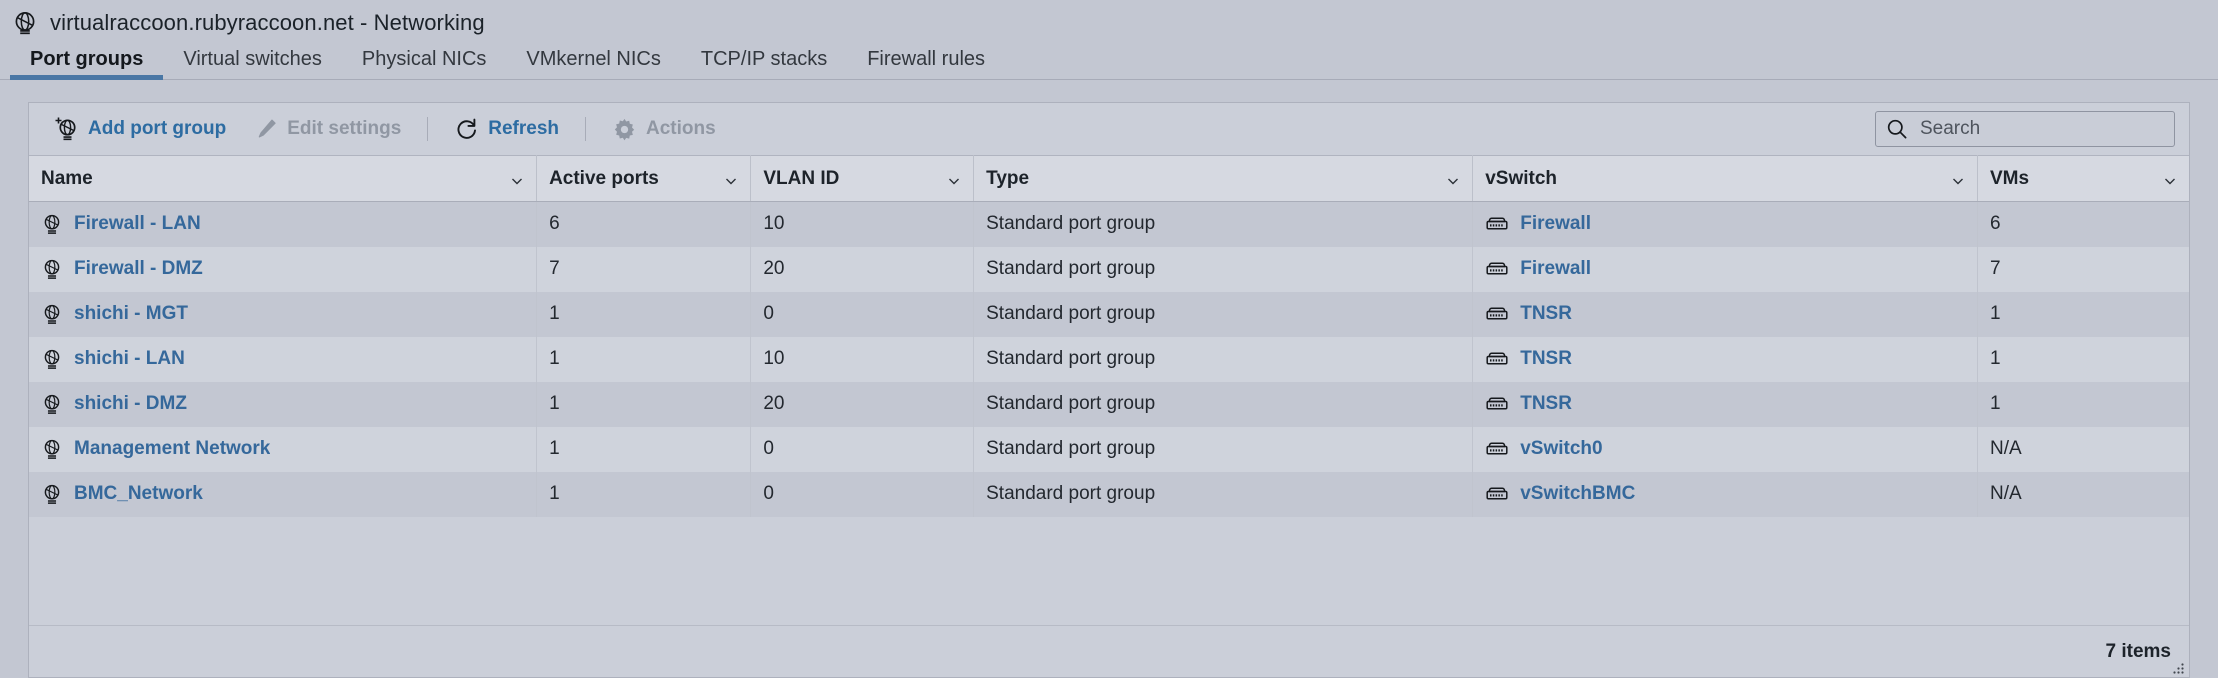 This screenshot has width=2218, height=678. I want to click on column-header-vms: VMs, so click(2083, 178).